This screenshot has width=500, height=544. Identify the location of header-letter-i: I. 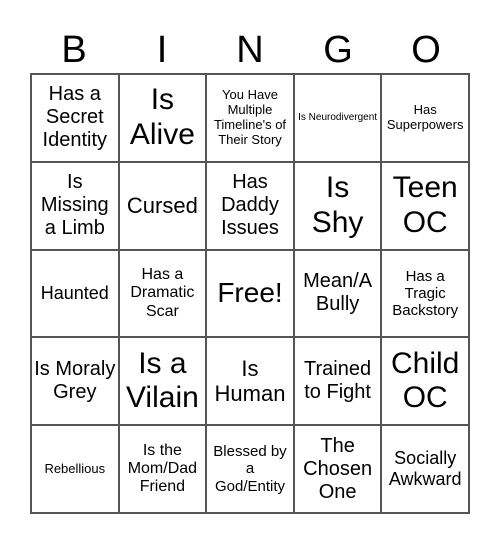
(162, 50).